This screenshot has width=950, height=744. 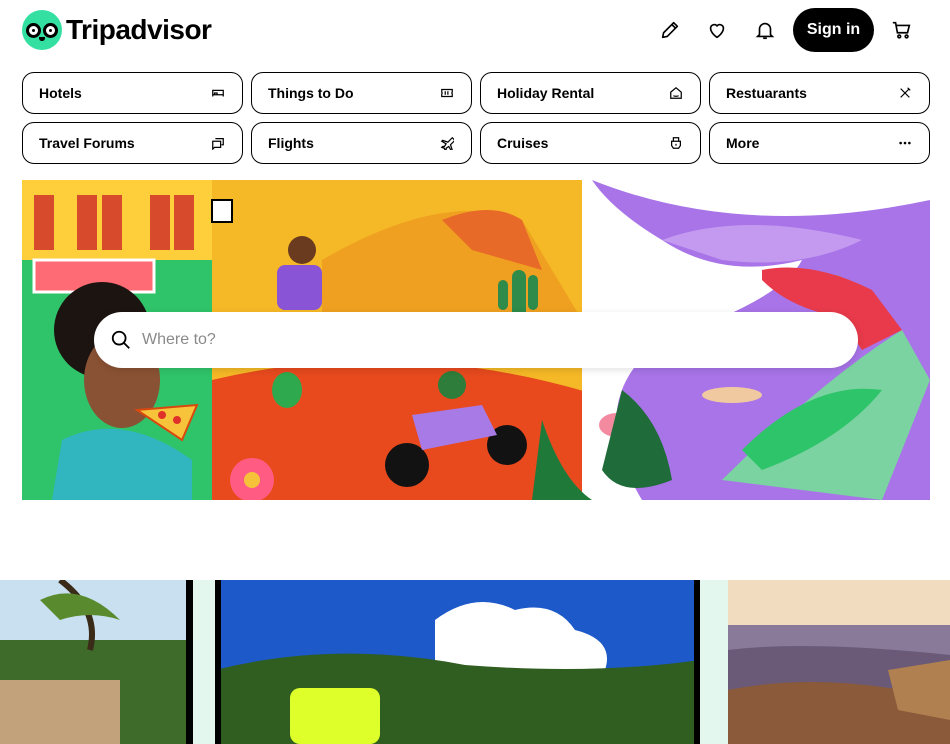 What do you see at coordinates (87, 143) in the screenshot?
I see `category-label: Travel Forums` at bounding box center [87, 143].